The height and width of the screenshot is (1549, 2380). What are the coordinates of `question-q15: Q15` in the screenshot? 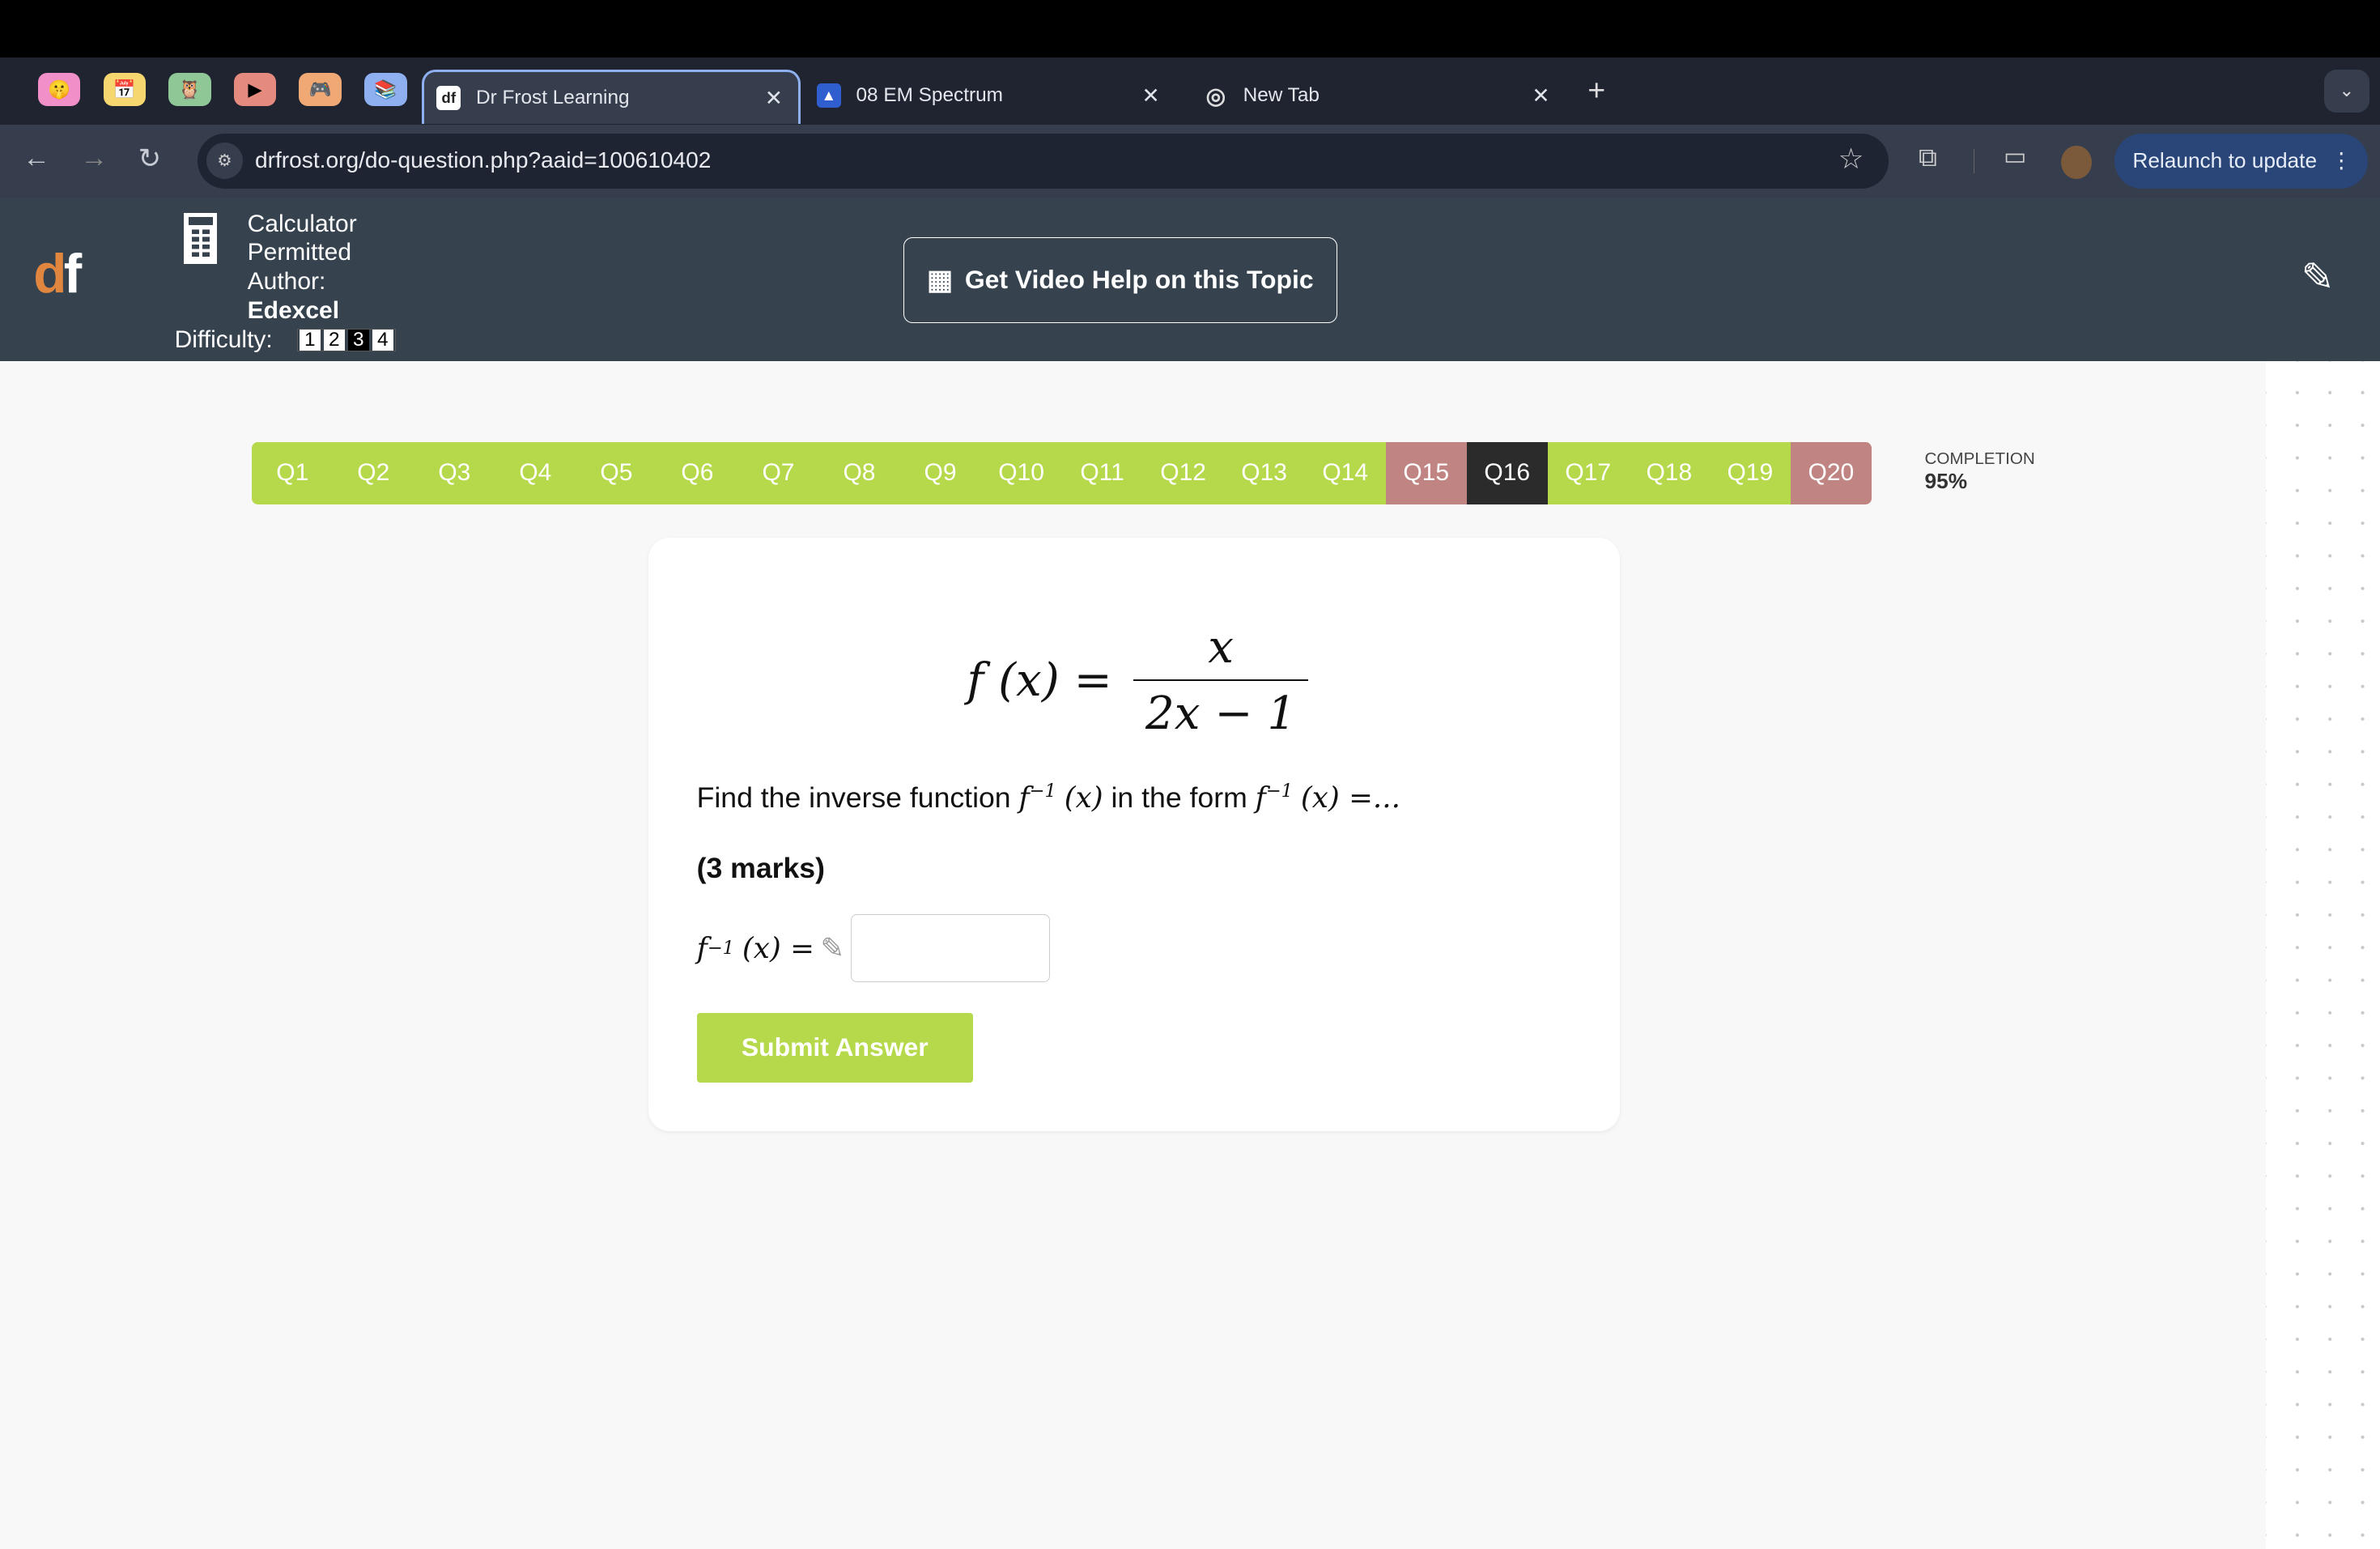 It's located at (1426, 472).